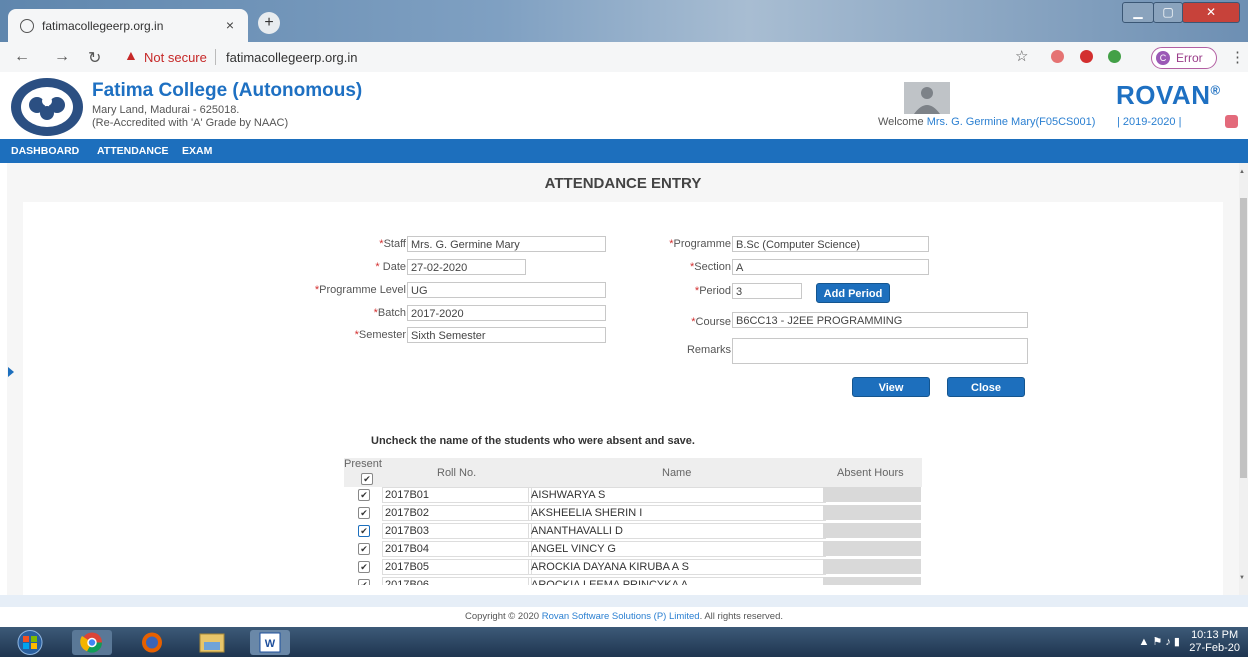 Image resolution: width=1248 pixels, height=657 pixels. I want to click on section-label-text: Section, so click(712, 267).